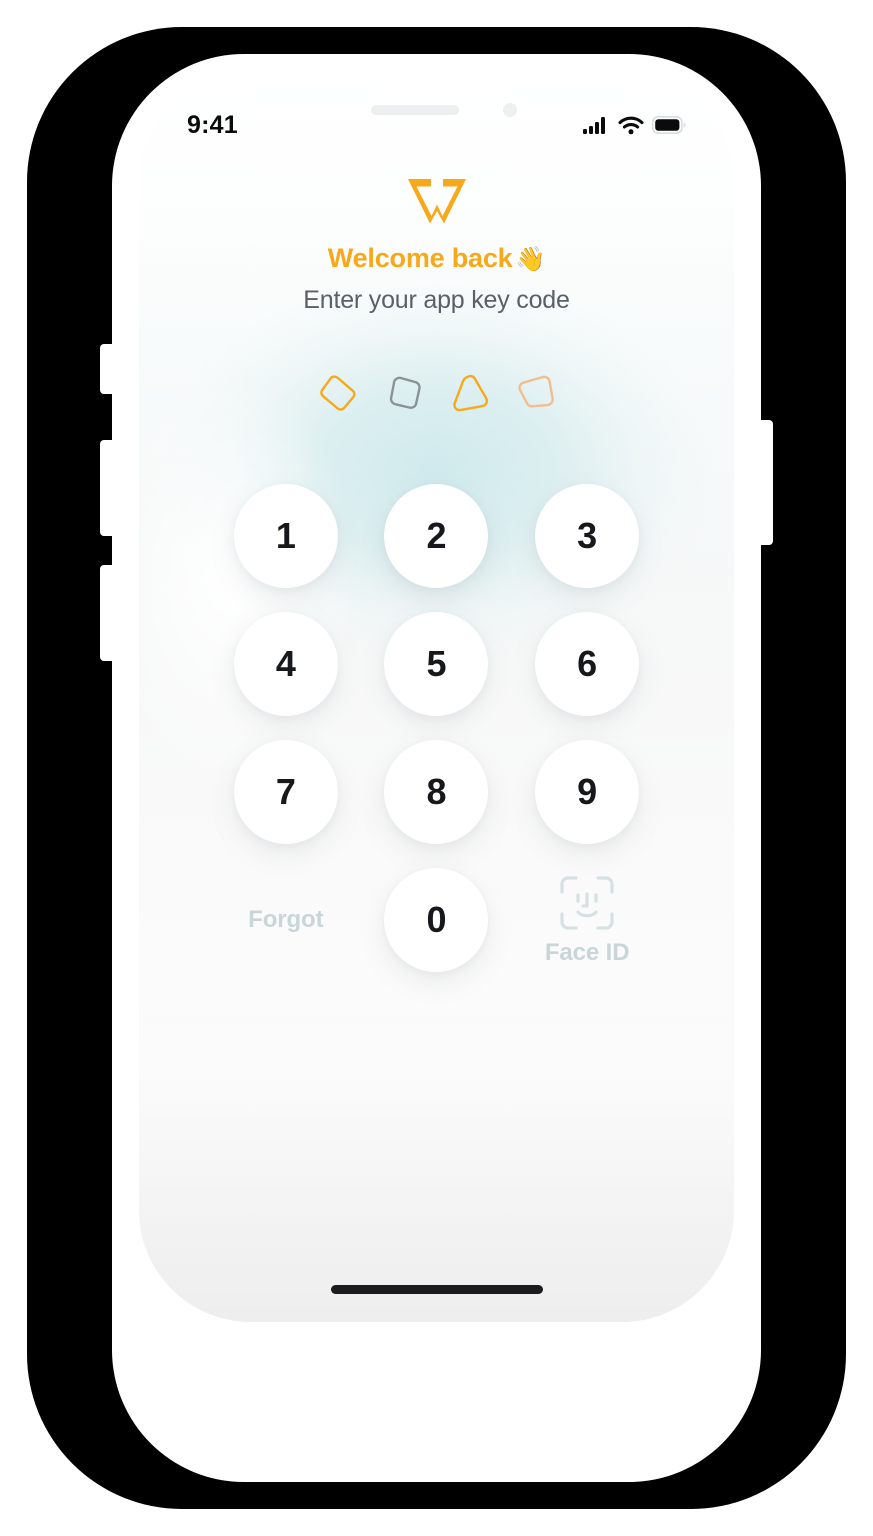 The height and width of the screenshot is (1536, 873). Describe the element at coordinates (436, 536) in the screenshot. I see `key-2: 2` at that location.